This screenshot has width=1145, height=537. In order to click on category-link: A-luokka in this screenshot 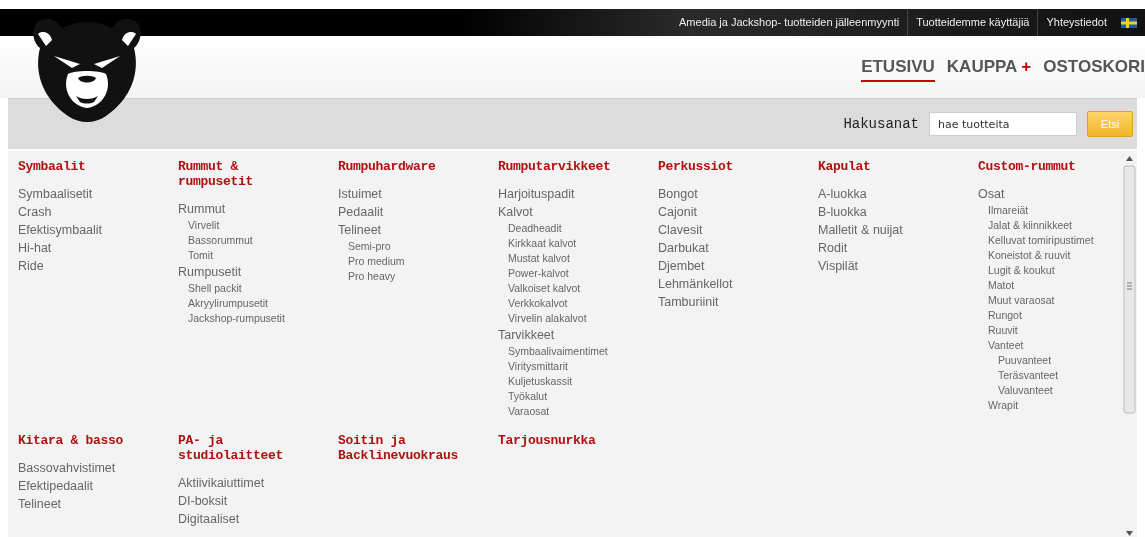, I will do `click(842, 194)`.